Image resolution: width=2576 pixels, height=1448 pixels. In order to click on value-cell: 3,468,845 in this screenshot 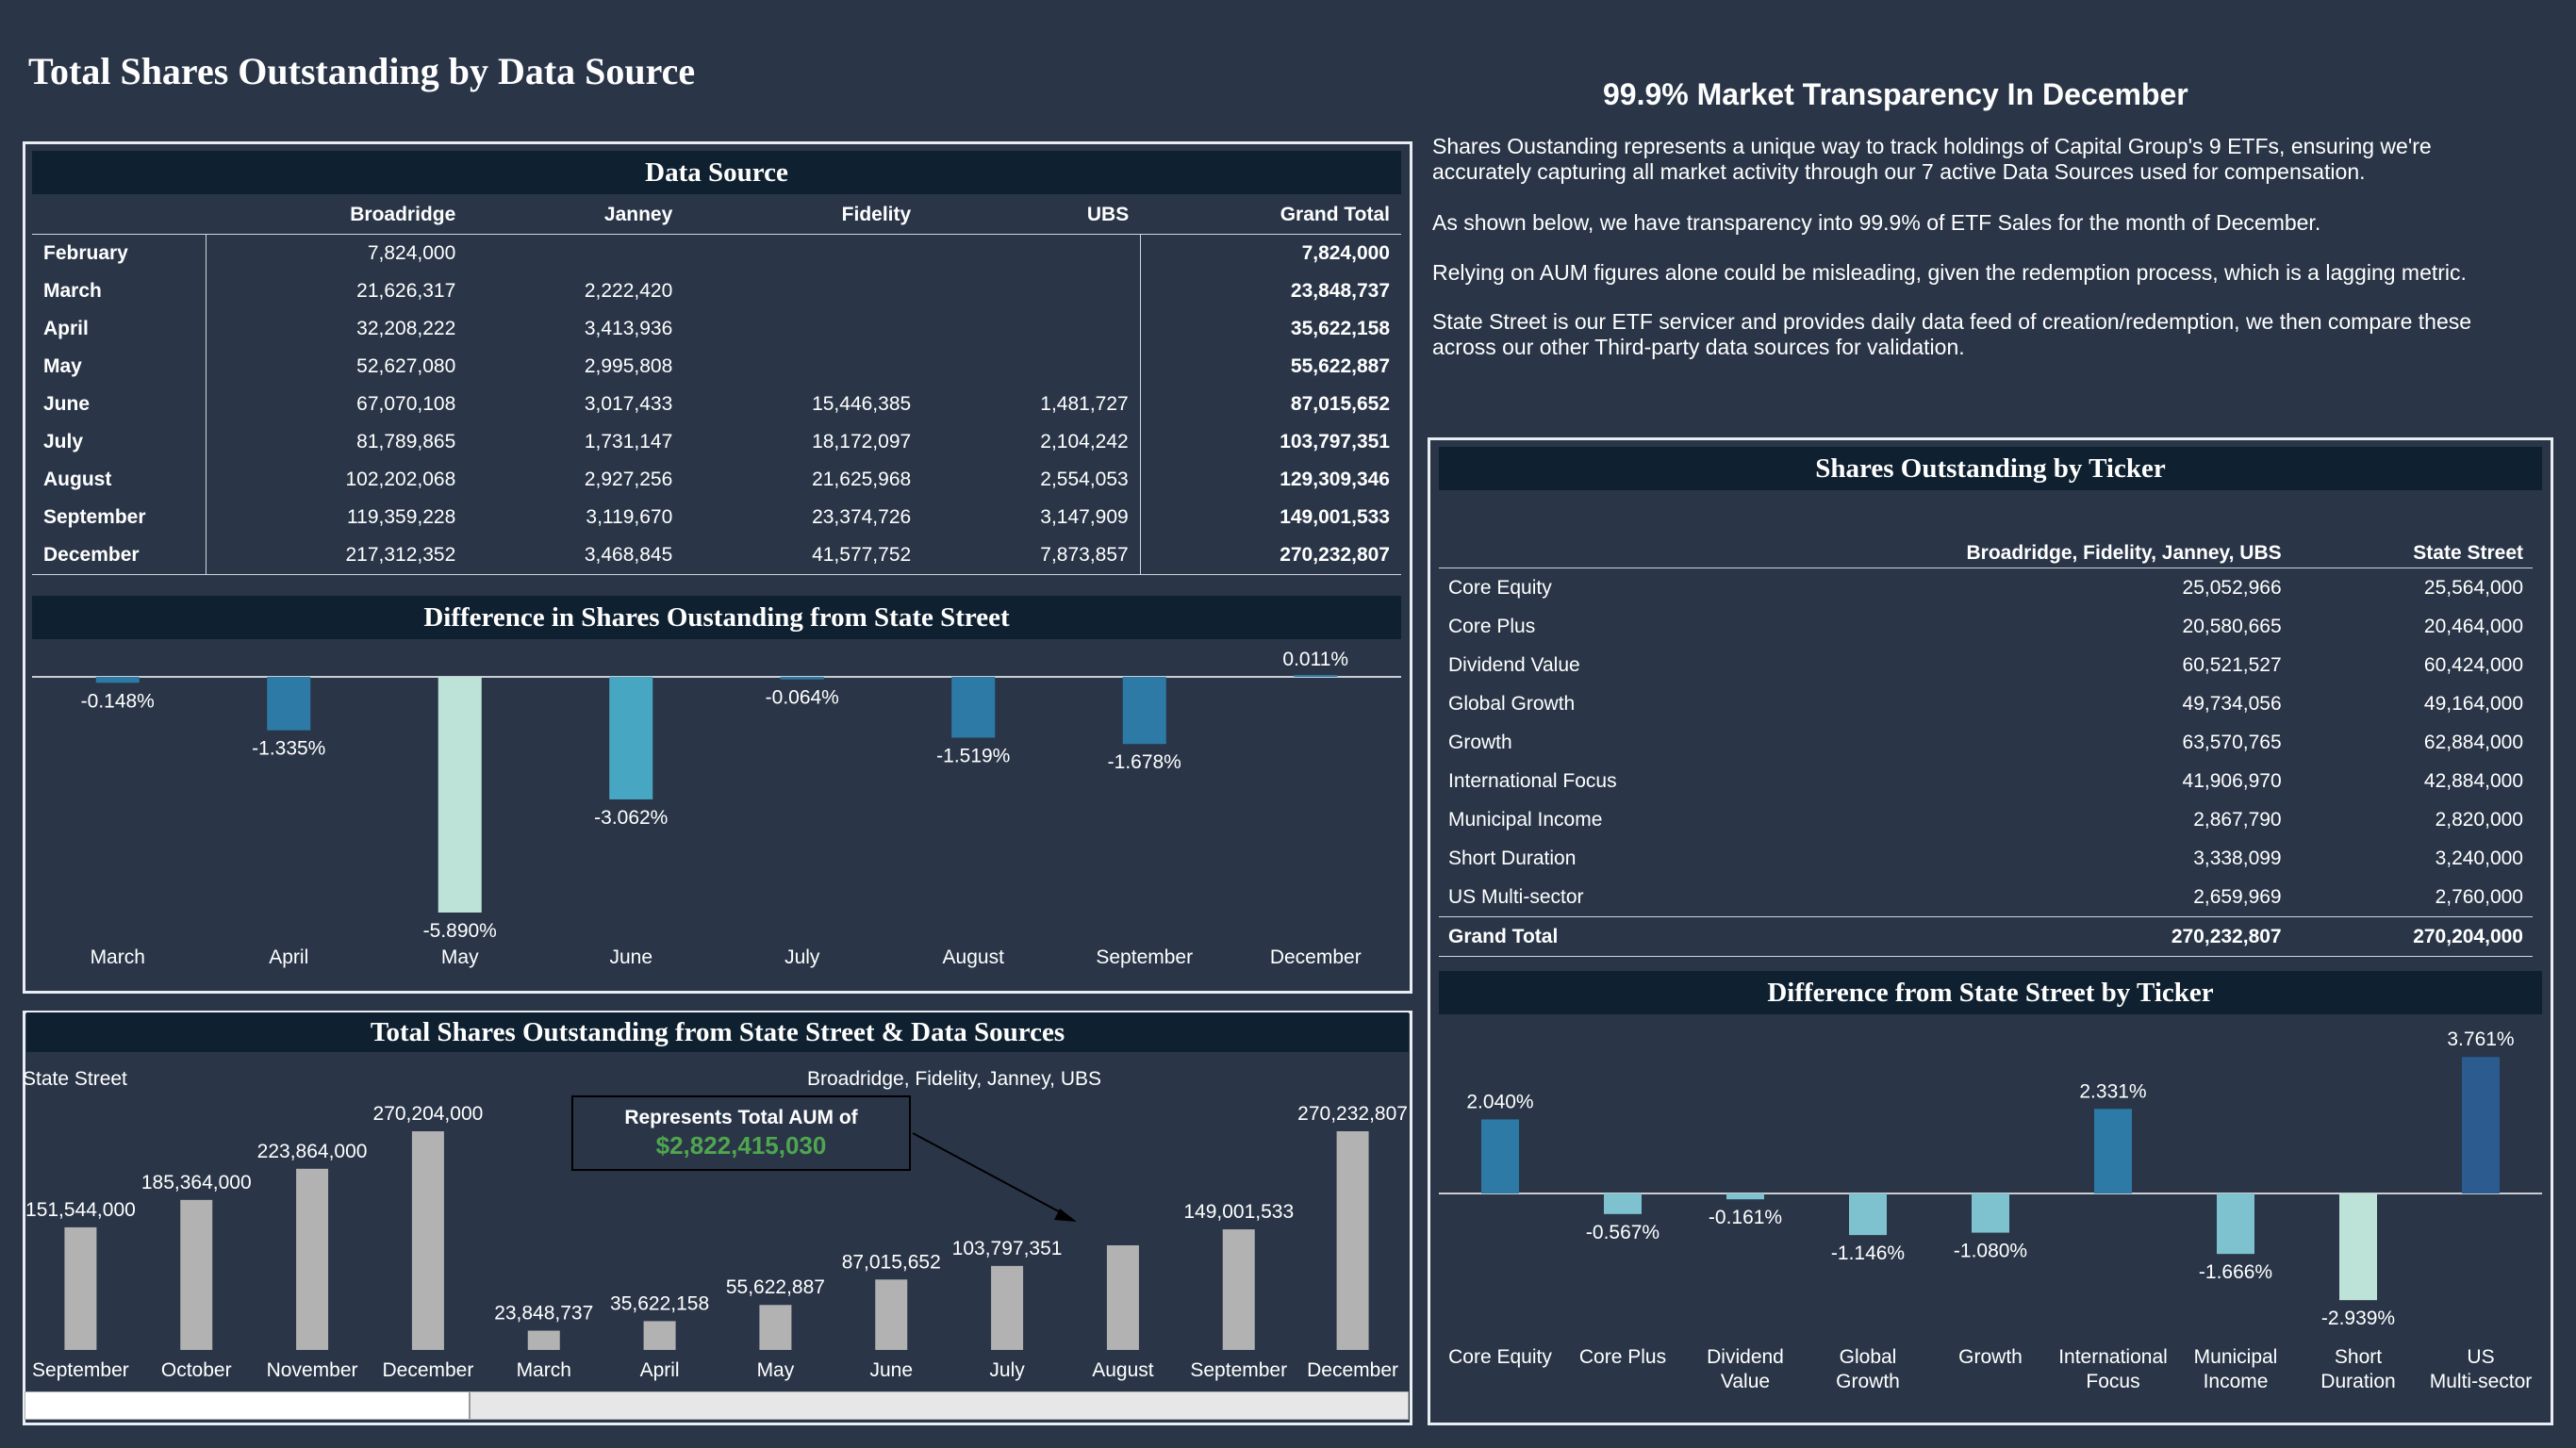, I will do `click(576, 555)`.